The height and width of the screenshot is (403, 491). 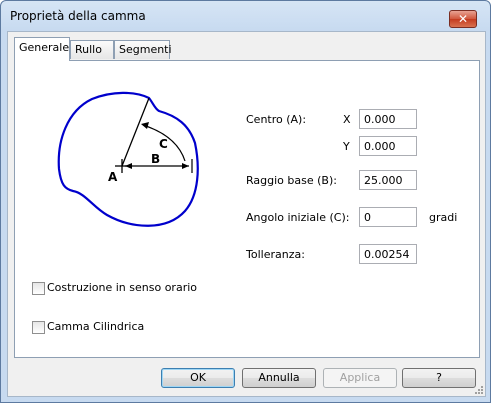 What do you see at coordinates (360, 378) in the screenshot?
I see `applica-button: Applica` at bounding box center [360, 378].